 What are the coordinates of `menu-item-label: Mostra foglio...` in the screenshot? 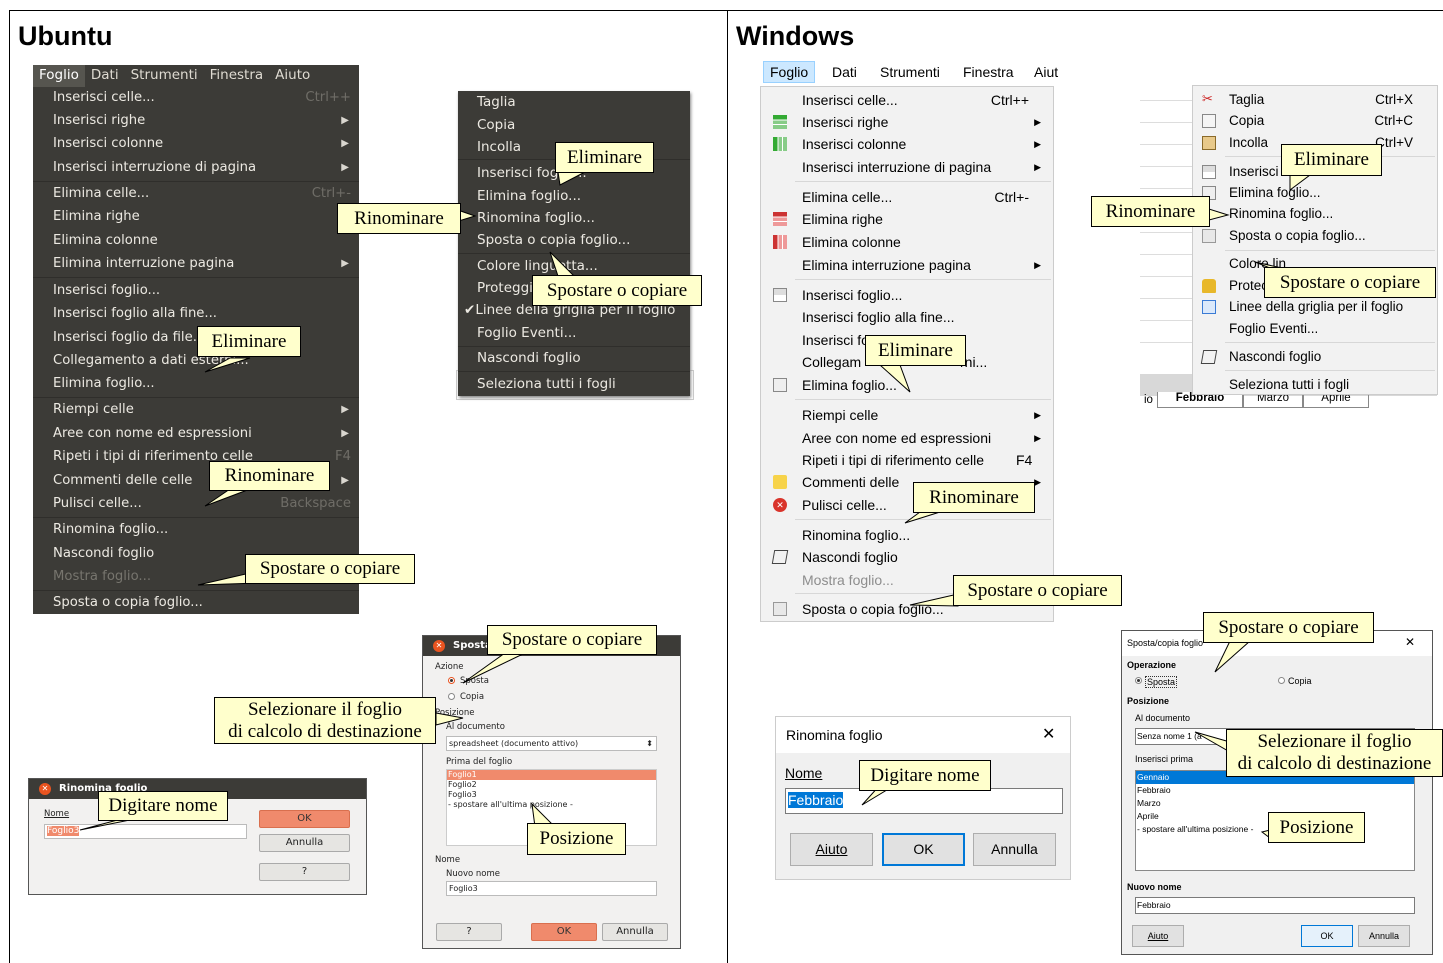 It's located at (102, 576).